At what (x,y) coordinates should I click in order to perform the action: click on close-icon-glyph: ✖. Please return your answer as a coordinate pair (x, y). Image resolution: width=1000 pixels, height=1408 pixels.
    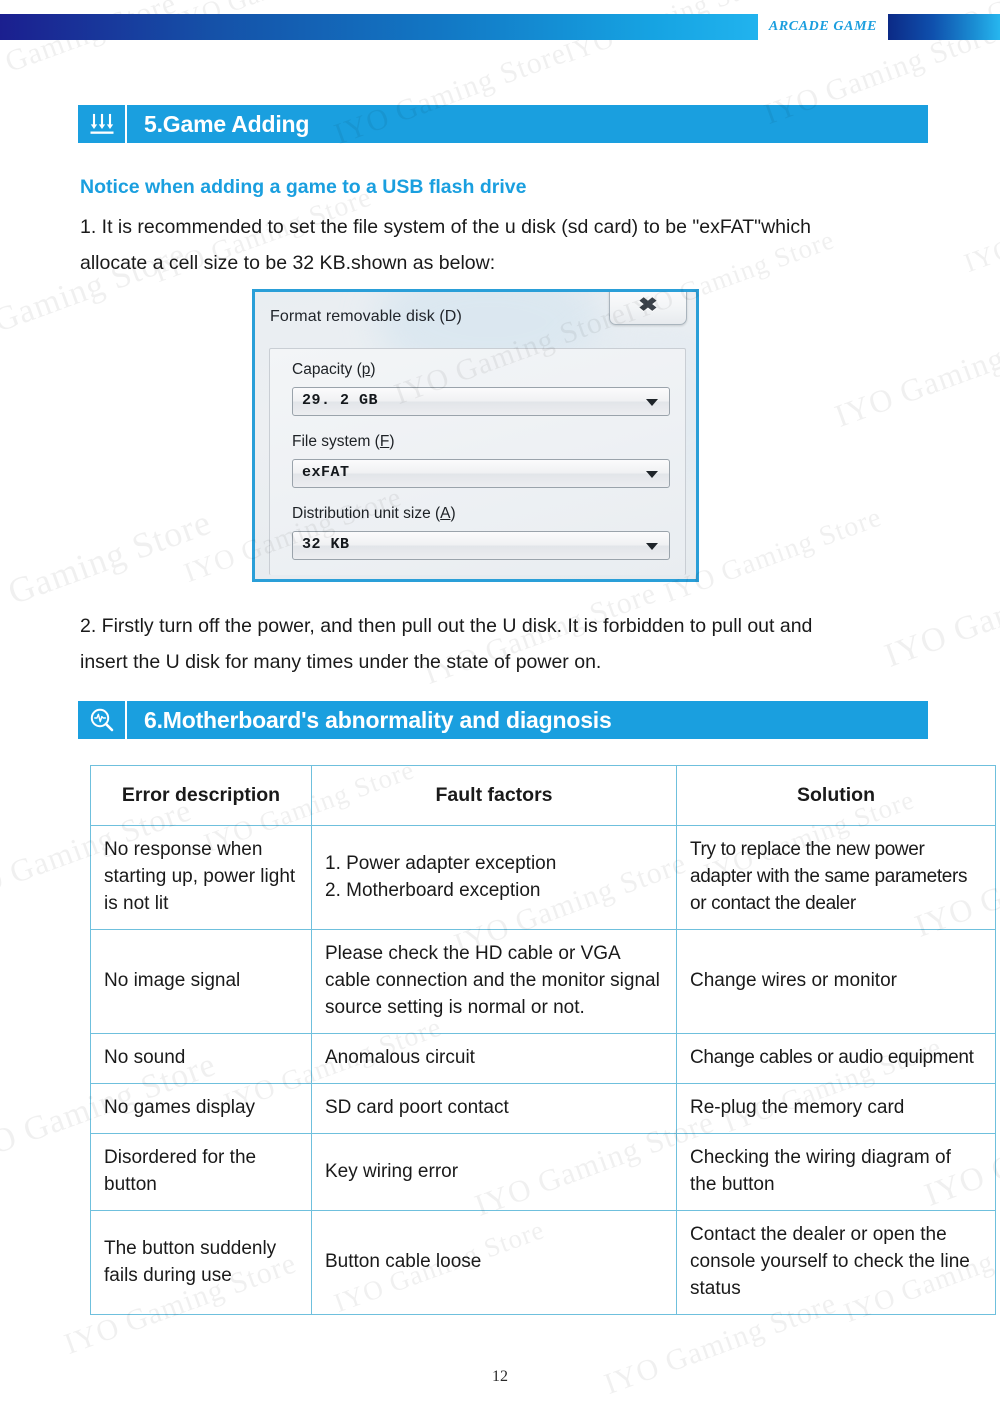
    Looking at the image, I should click on (648, 305).